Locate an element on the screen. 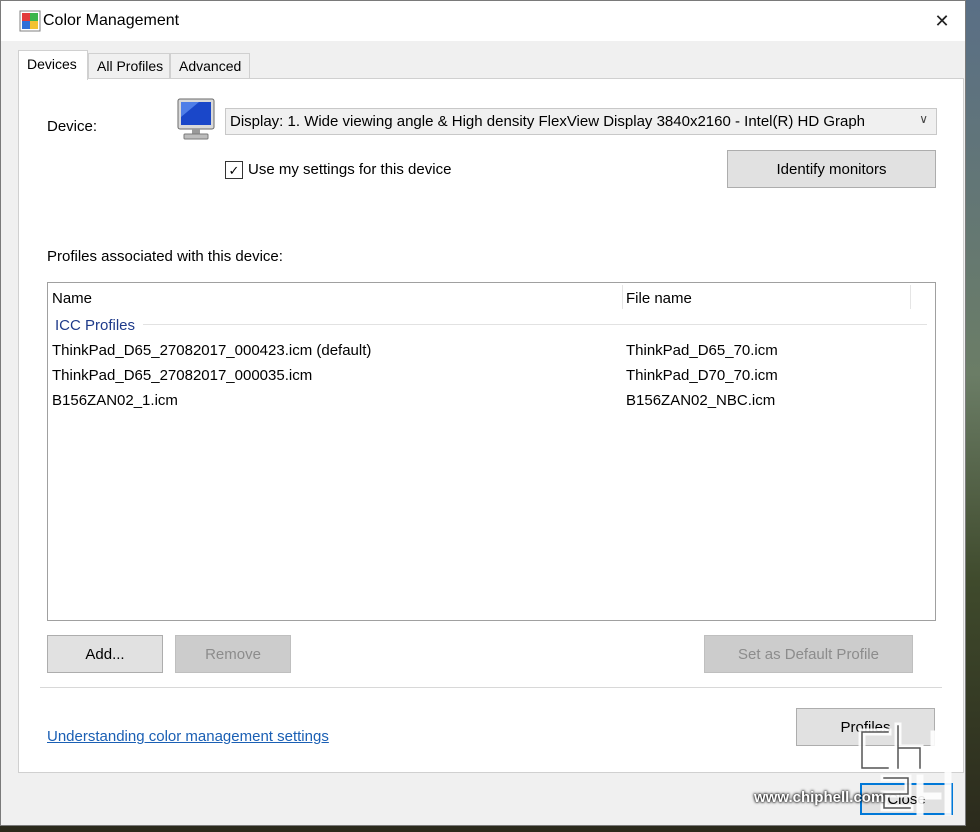 The height and width of the screenshot is (832, 980). checkmark-icon: ✓ is located at coordinates (234, 170).